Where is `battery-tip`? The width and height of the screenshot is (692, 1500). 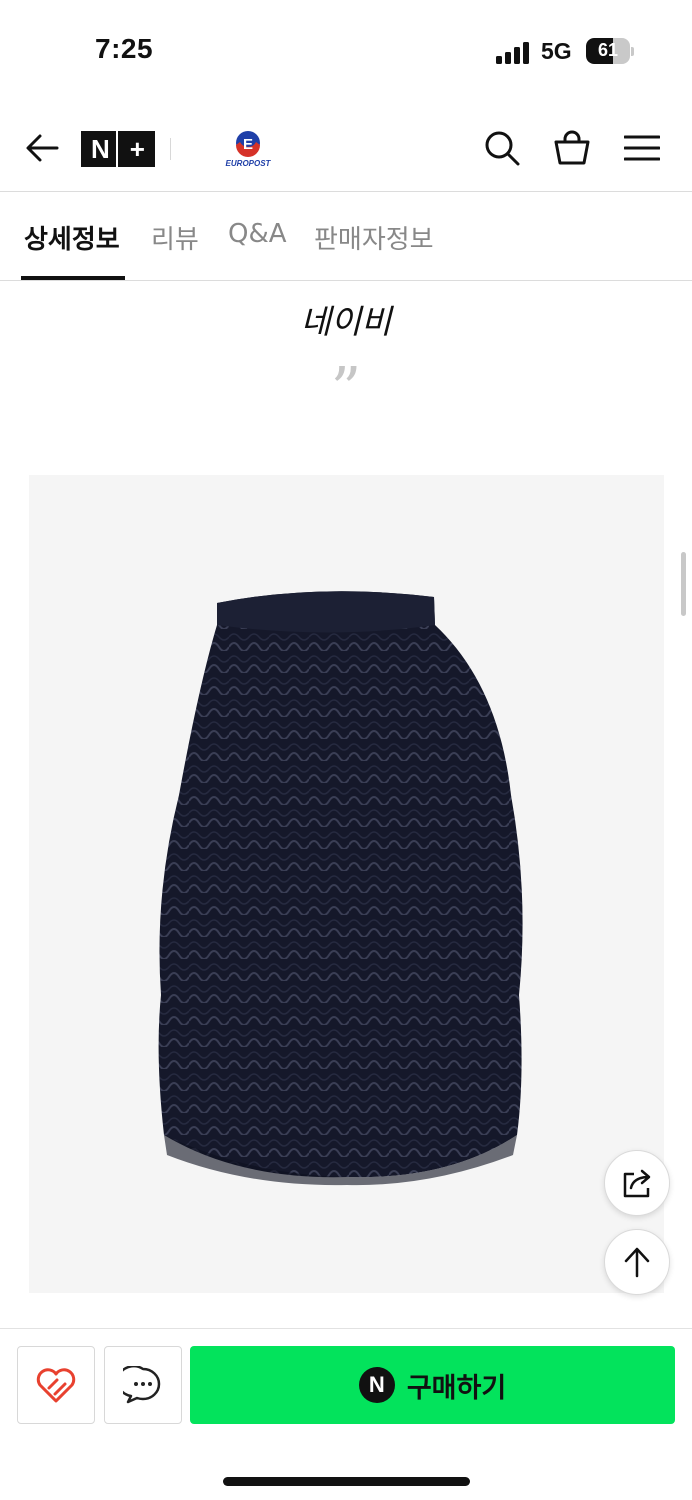
battery-tip is located at coordinates (632, 51).